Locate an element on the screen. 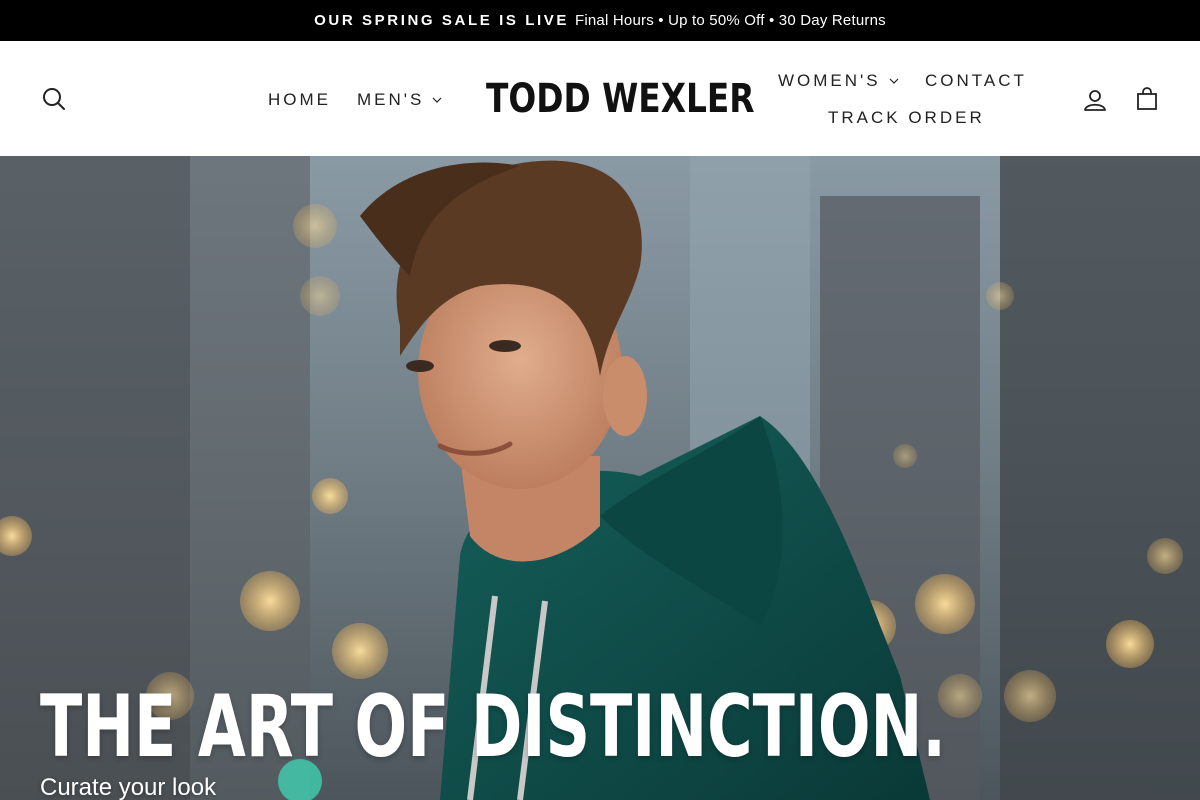  account-button is located at coordinates (1095, 100).